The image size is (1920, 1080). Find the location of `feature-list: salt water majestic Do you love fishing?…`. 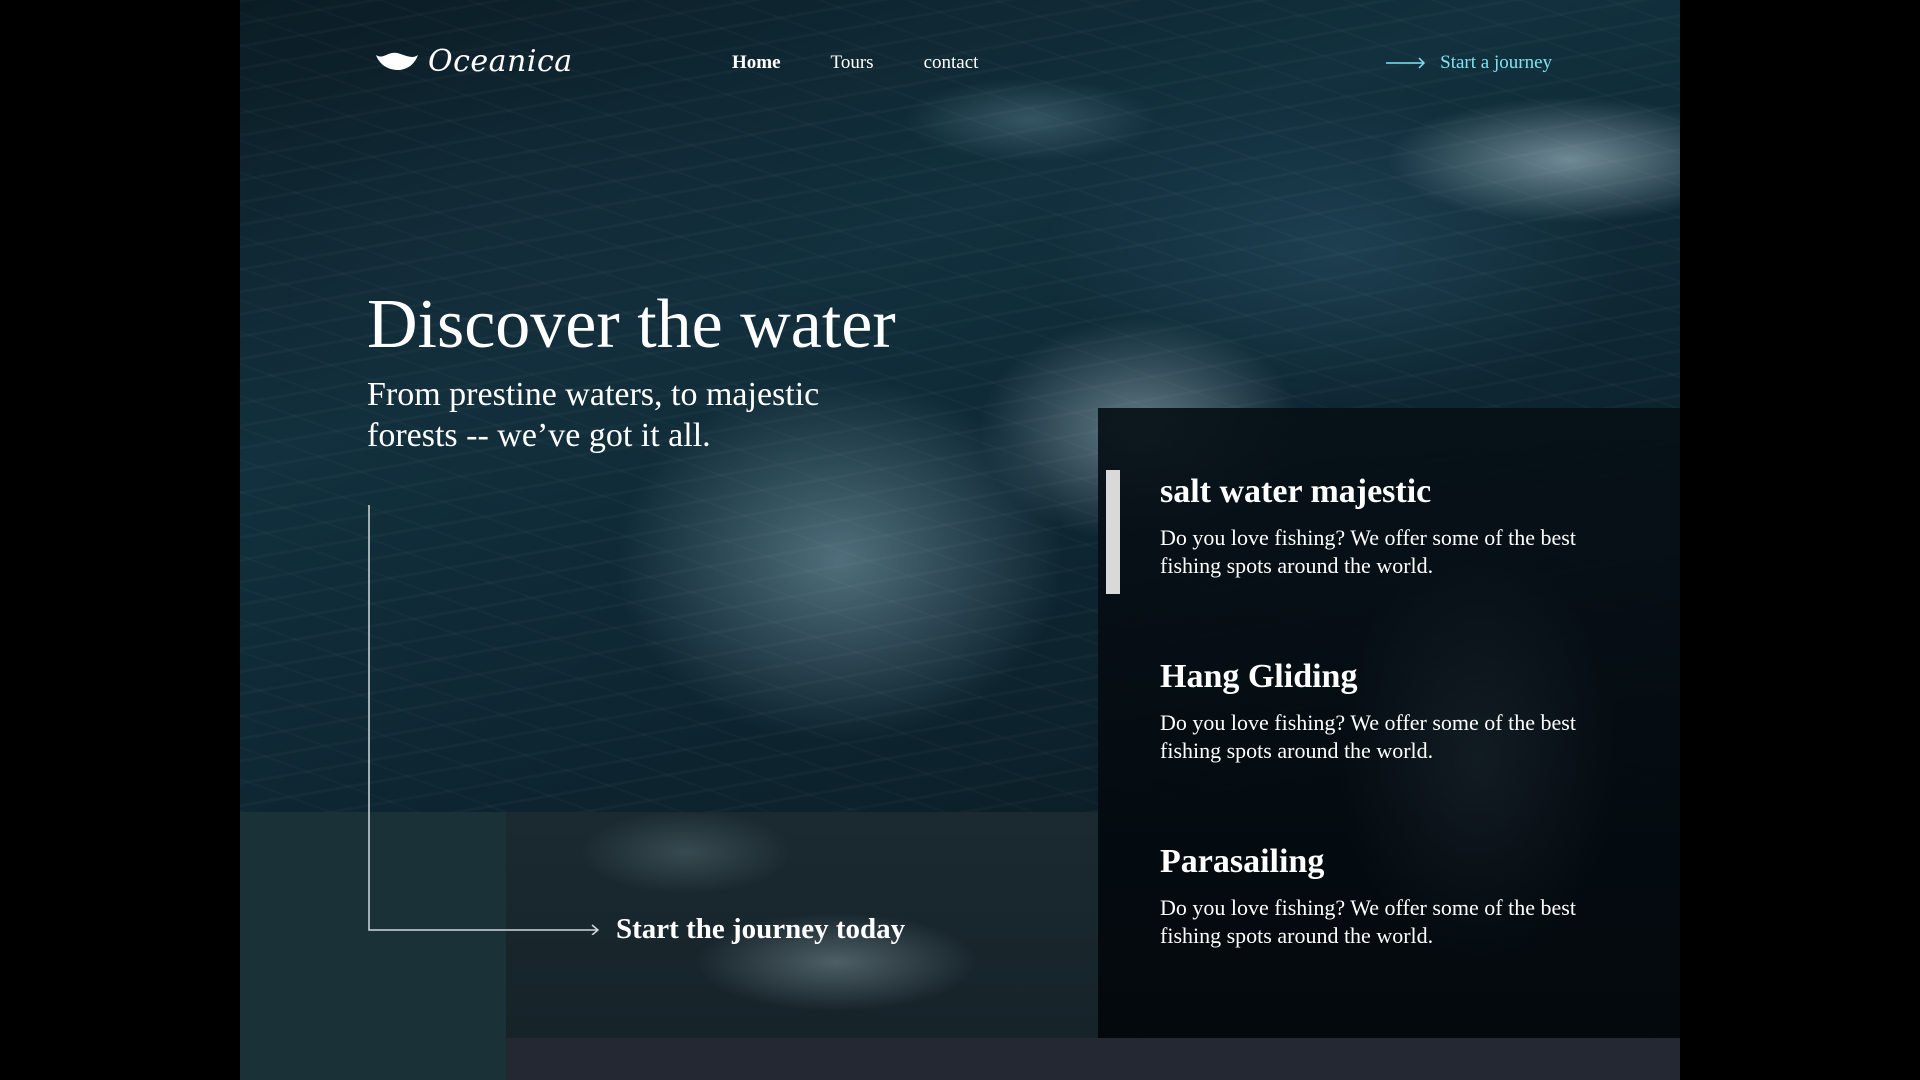

feature-list: salt water majestic Do you love fishing?… is located at coordinates (1363, 747).